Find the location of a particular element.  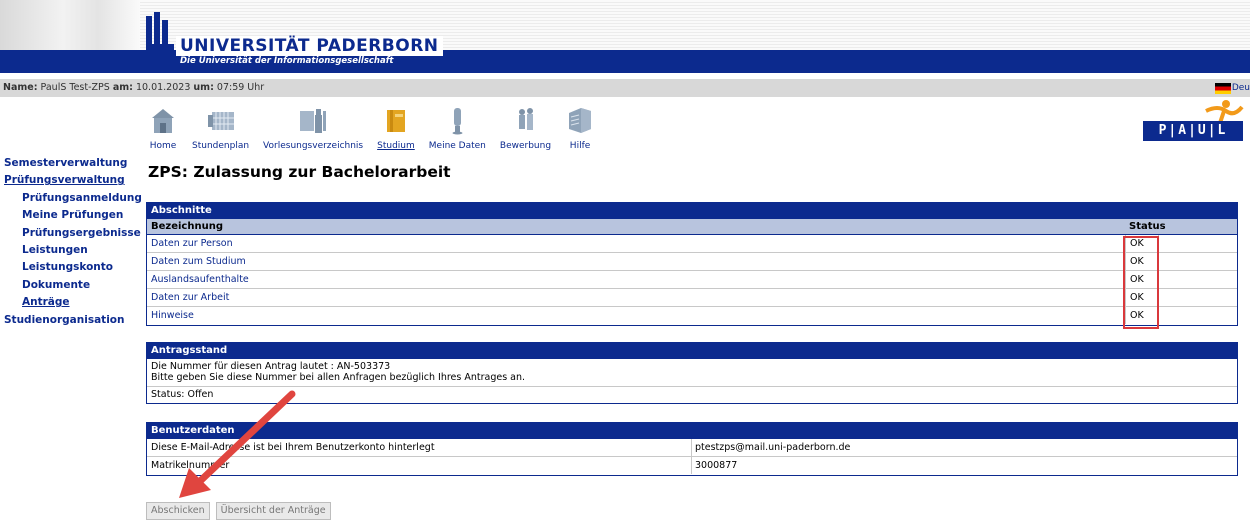

language-label: Deu is located at coordinates (1241, 88).